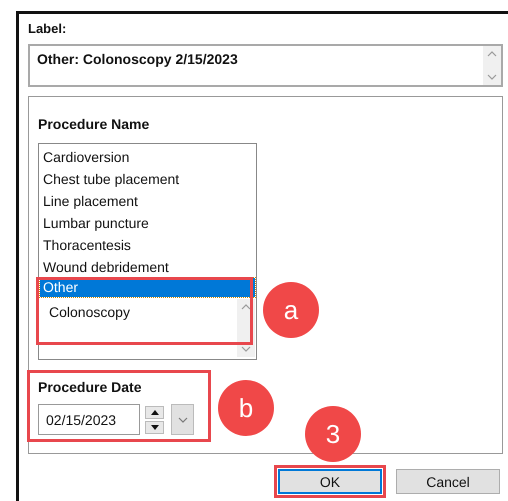  I want to click on triangle-up-icon, so click(154, 412).